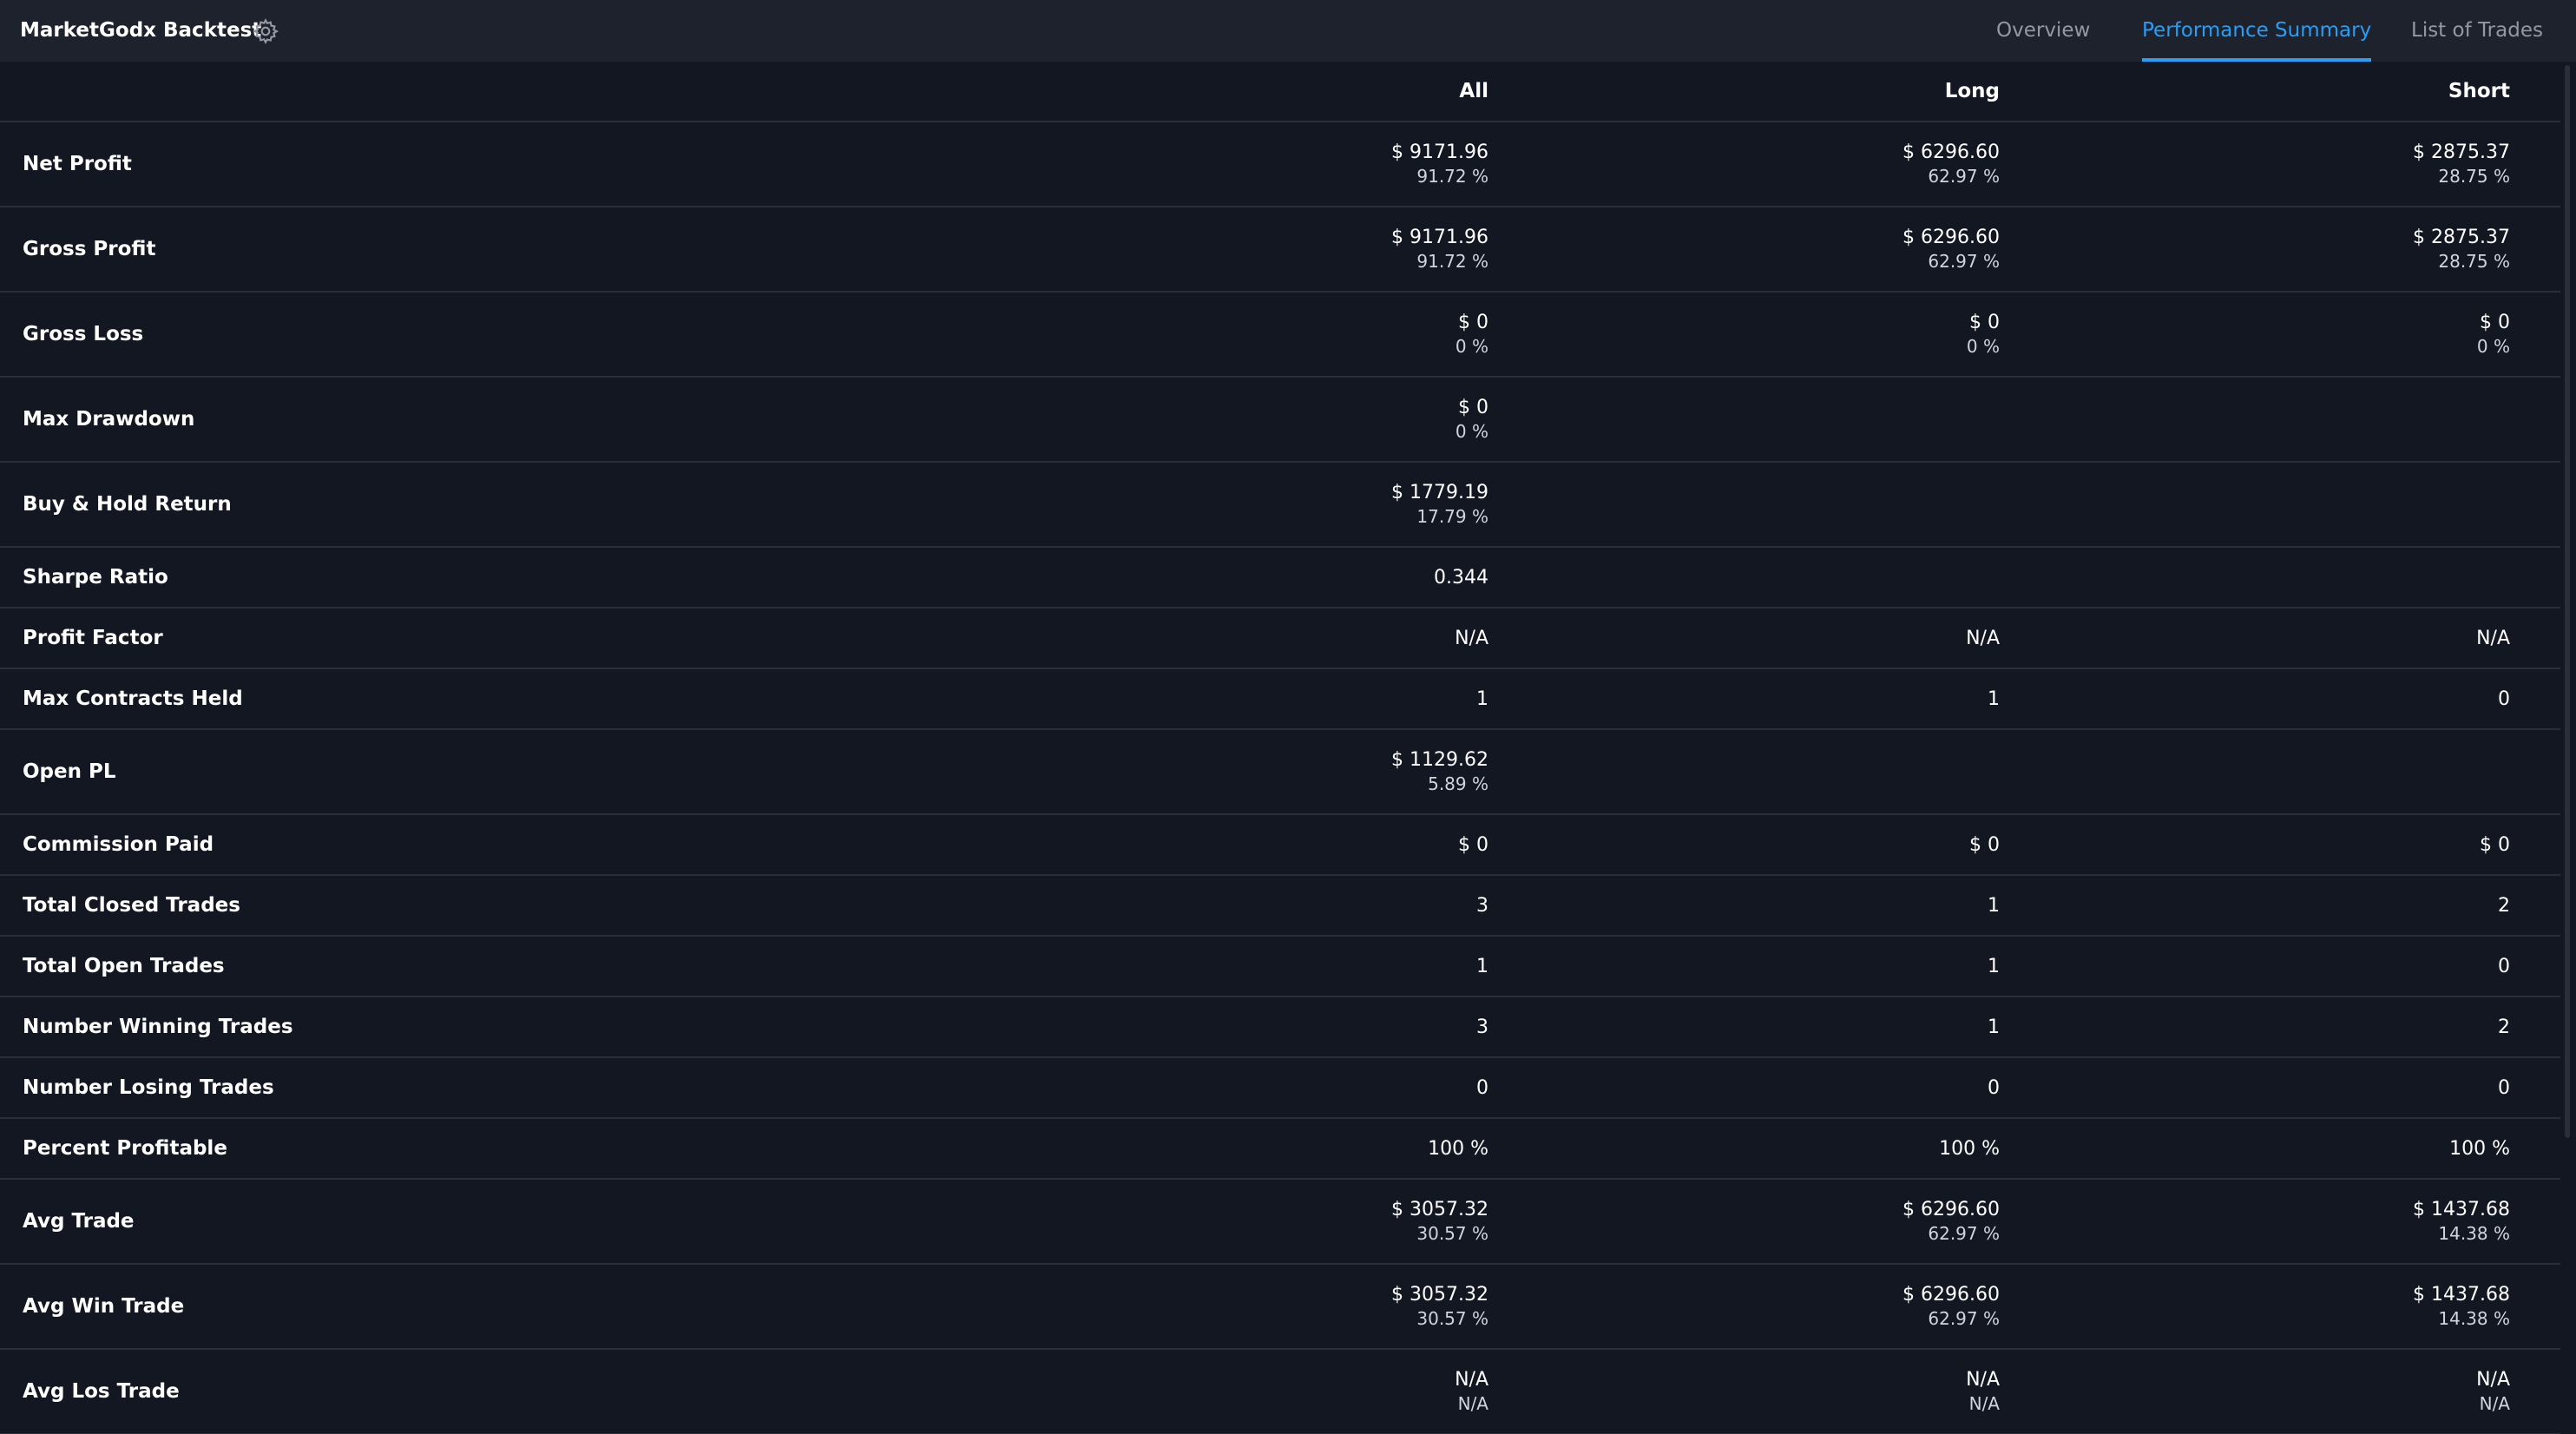  I want to click on table-row: Profit Factor N/A N/A N/A, so click(1280, 638).